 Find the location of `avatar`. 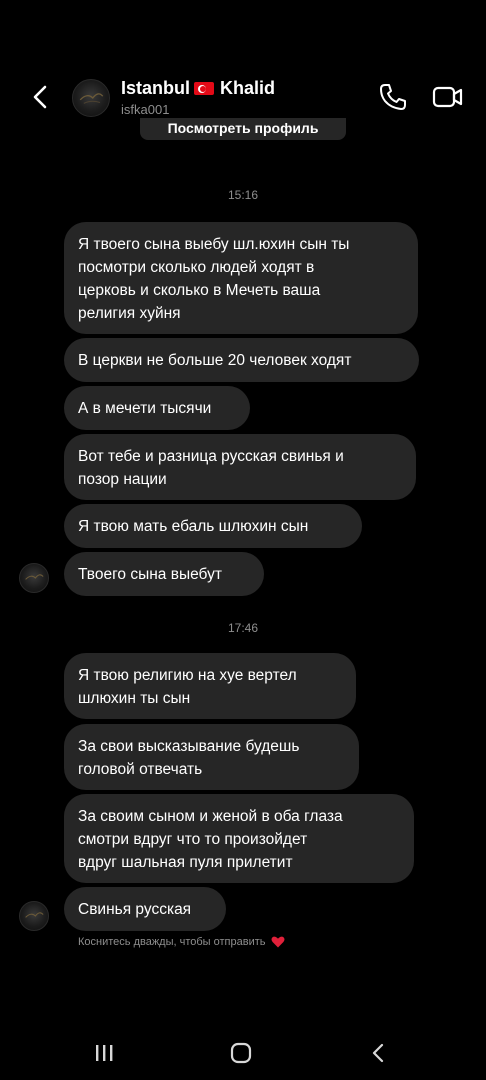

avatar is located at coordinates (91, 98).